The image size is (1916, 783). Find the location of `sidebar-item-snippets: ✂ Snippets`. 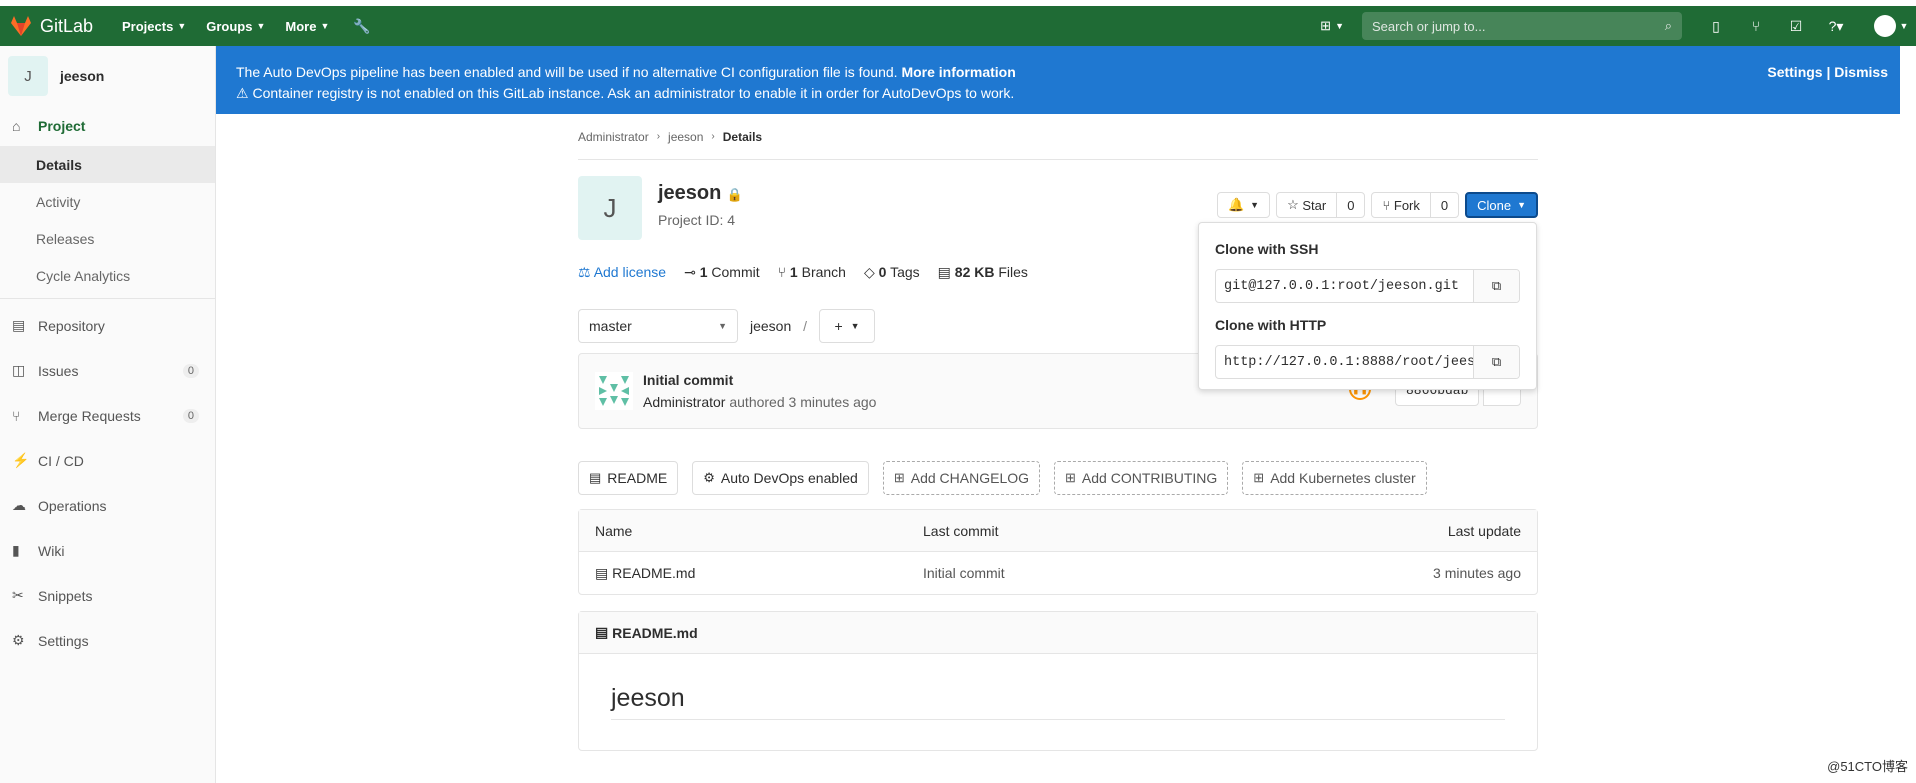

sidebar-item-snippets: ✂ Snippets is located at coordinates (107, 595).